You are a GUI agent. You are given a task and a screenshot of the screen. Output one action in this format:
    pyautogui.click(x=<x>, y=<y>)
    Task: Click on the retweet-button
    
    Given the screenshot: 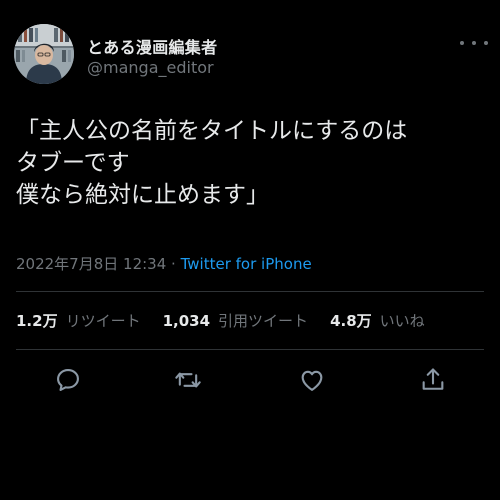 What is the action you would take?
    pyautogui.click(x=188, y=380)
    